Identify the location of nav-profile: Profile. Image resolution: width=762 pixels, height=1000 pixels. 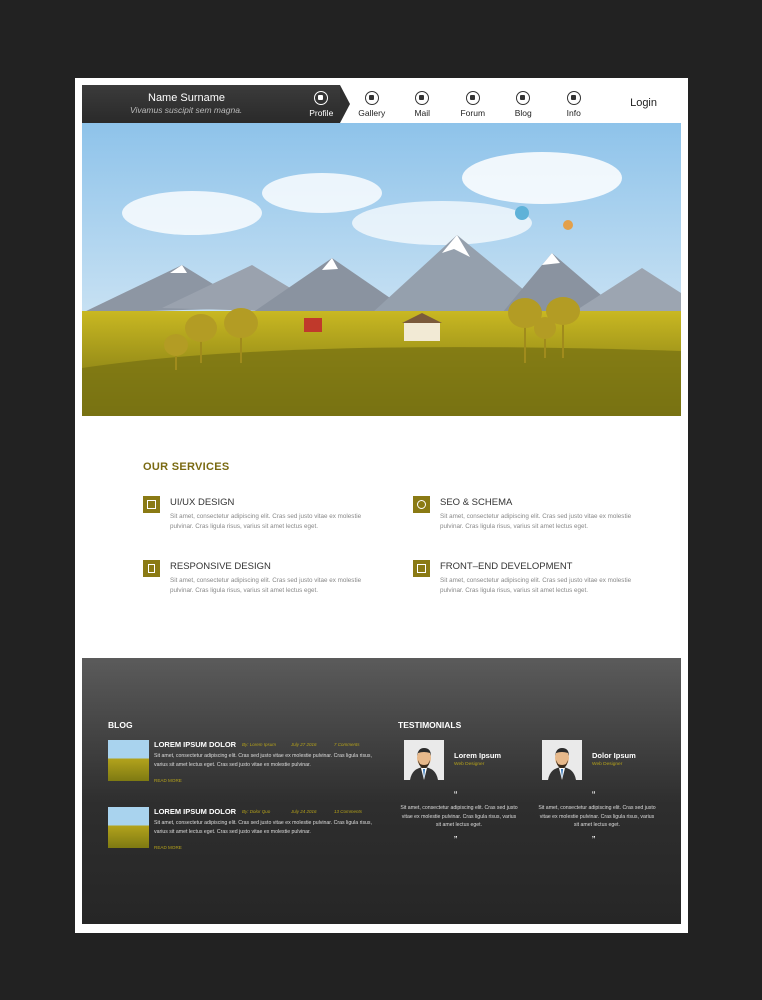
(321, 104).